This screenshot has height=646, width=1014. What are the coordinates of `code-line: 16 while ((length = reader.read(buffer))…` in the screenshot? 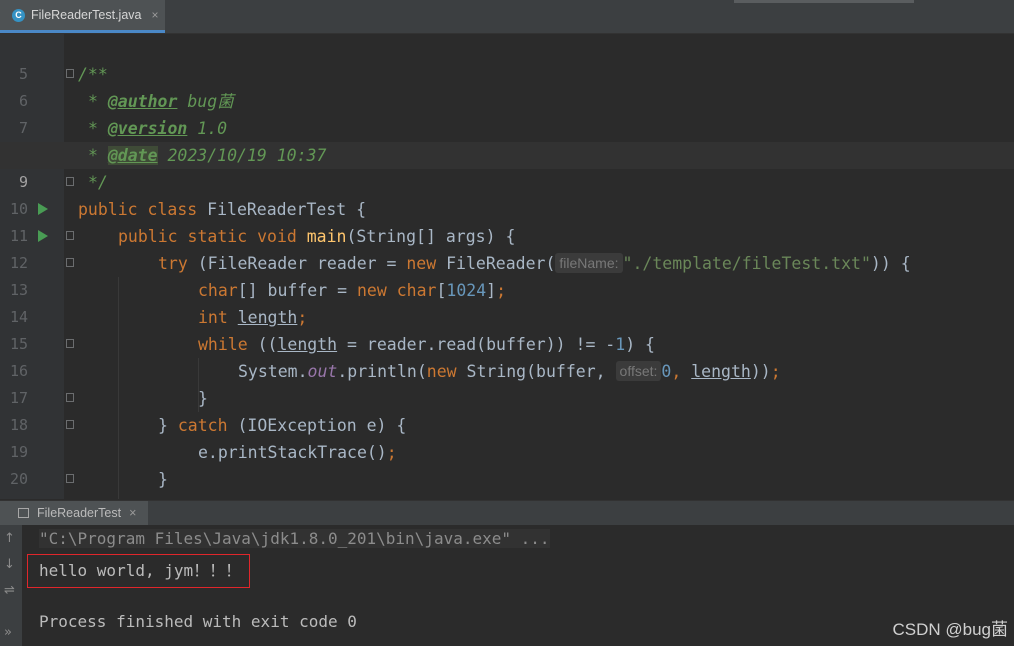 It's located at (507, 355).